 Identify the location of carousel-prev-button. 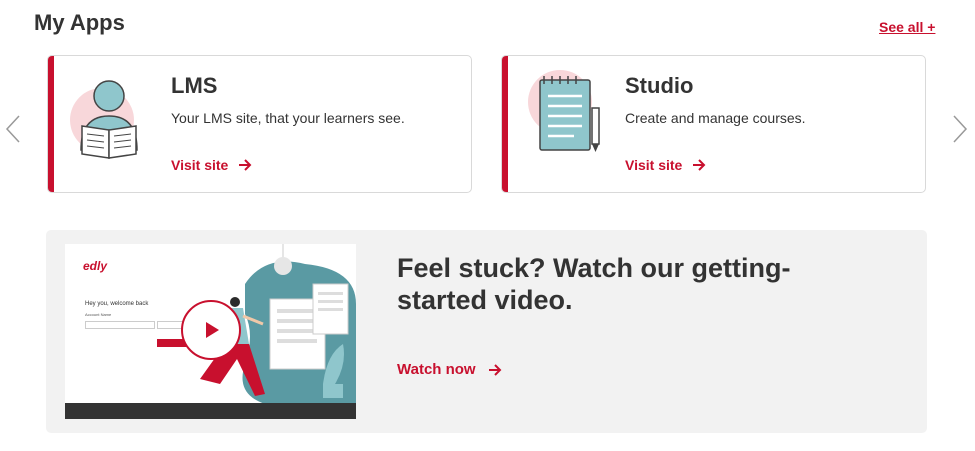
(13, 129).